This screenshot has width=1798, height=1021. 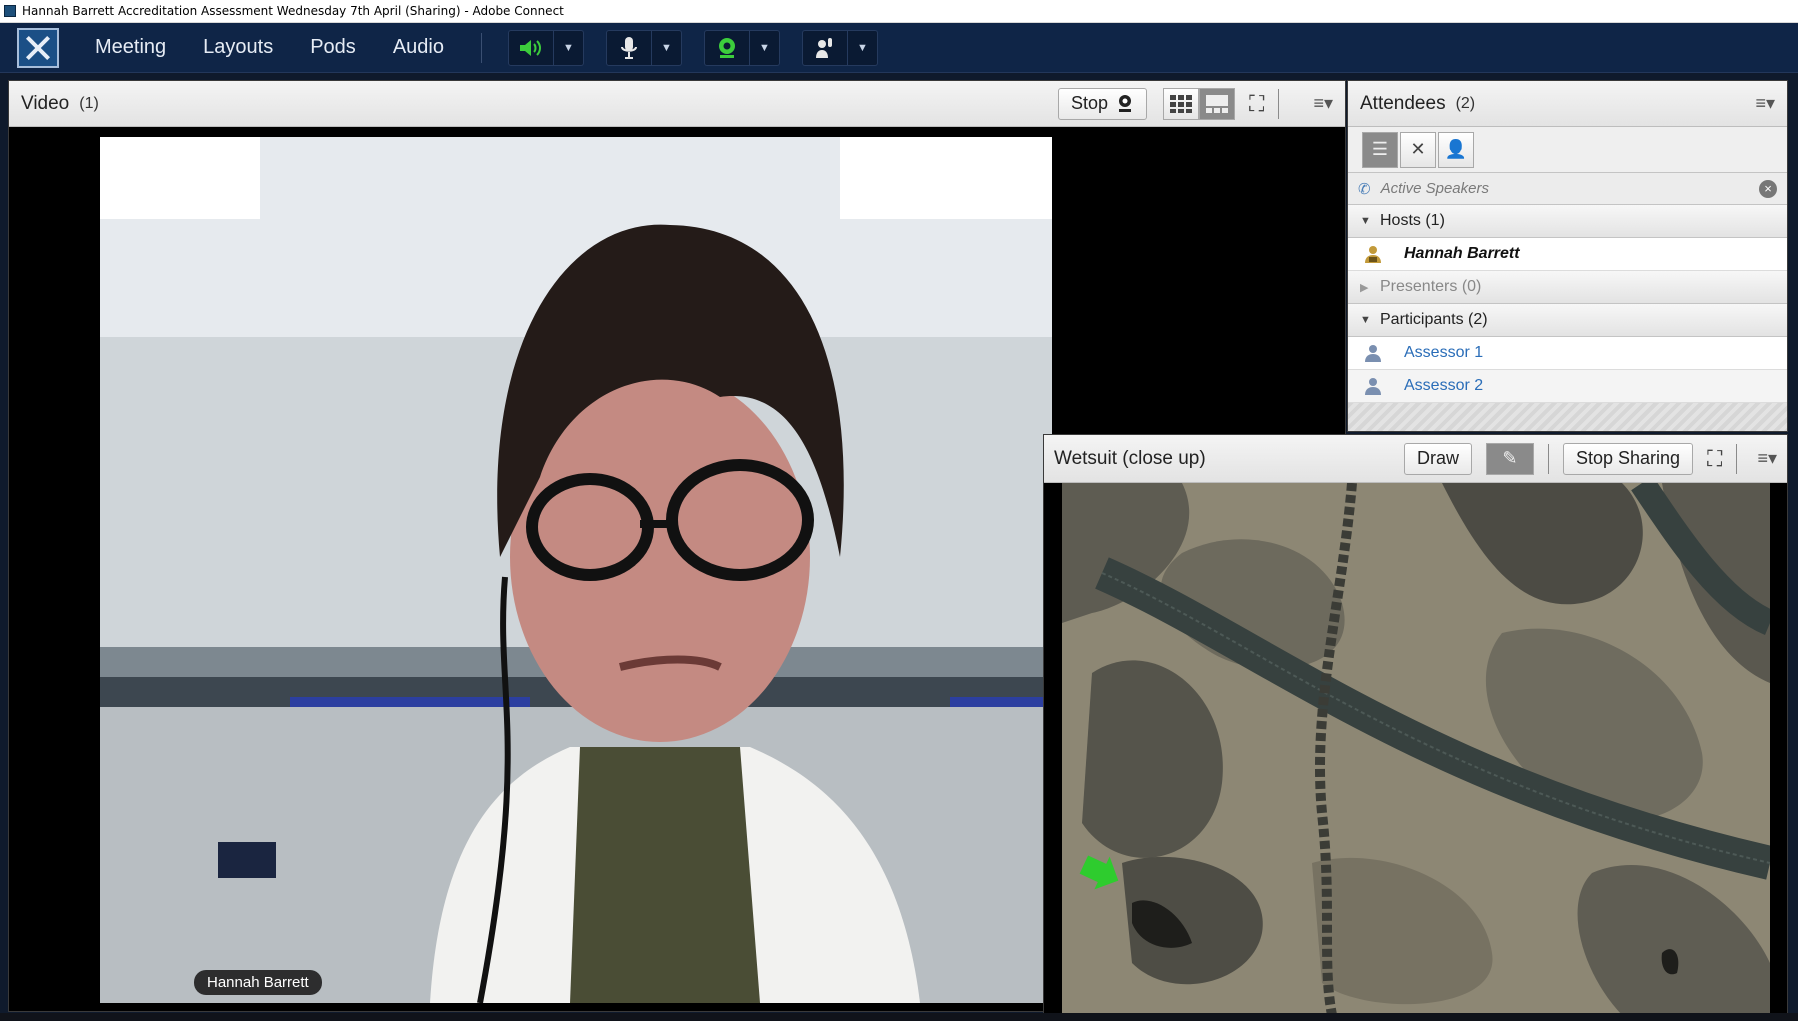 What do you see at coordinates (1567, 386) in the screenshot?
I see `attendee-row-participant: Assessor 2` at bounding box center [1567, 386].